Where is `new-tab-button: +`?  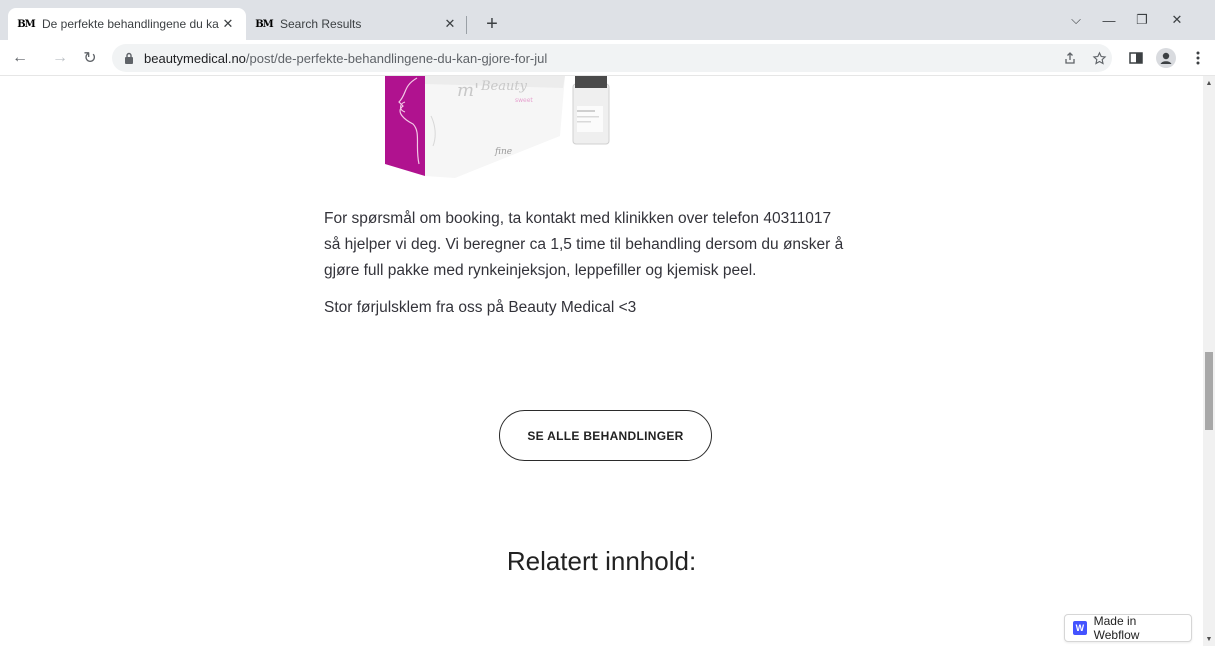 new-tab-button: + is located at coordinates (492, 24).